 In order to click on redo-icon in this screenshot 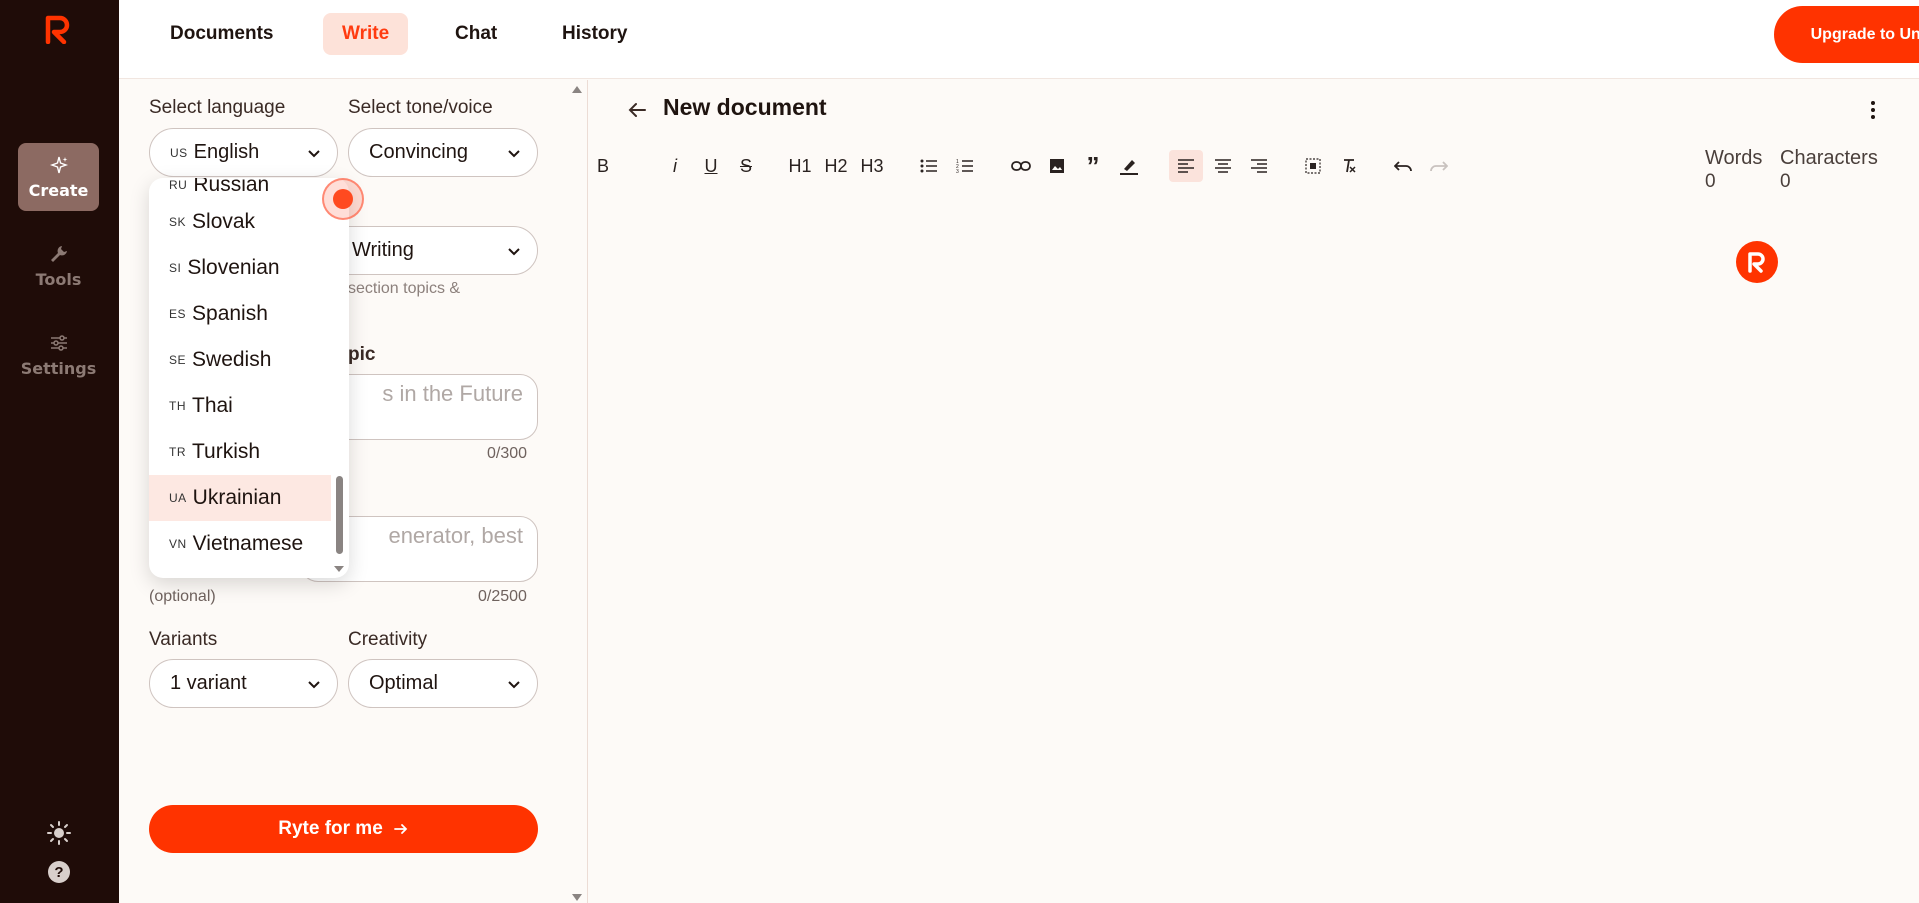, I will do `click(1439, 166)`.